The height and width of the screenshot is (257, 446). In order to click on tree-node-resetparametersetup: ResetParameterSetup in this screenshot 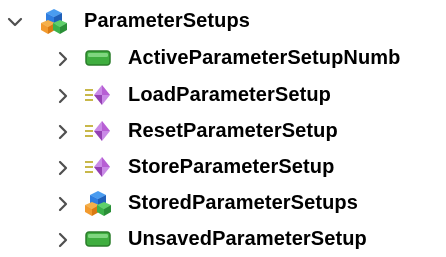, I will do `click(223, 131)`.